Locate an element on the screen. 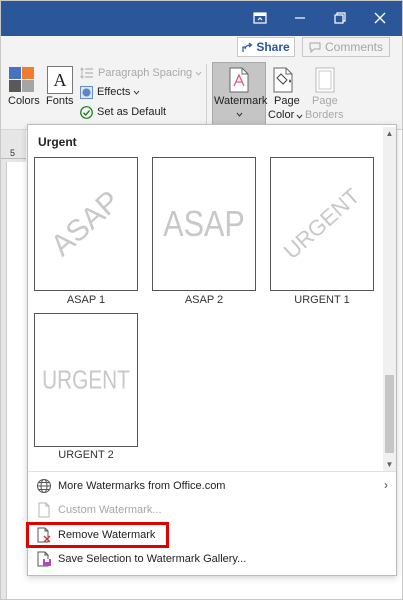 Image resolution: width=403 pixels, height=600 pixels. watermark-thumb-asap-2: ASAP is located at coordinates (204, 224).